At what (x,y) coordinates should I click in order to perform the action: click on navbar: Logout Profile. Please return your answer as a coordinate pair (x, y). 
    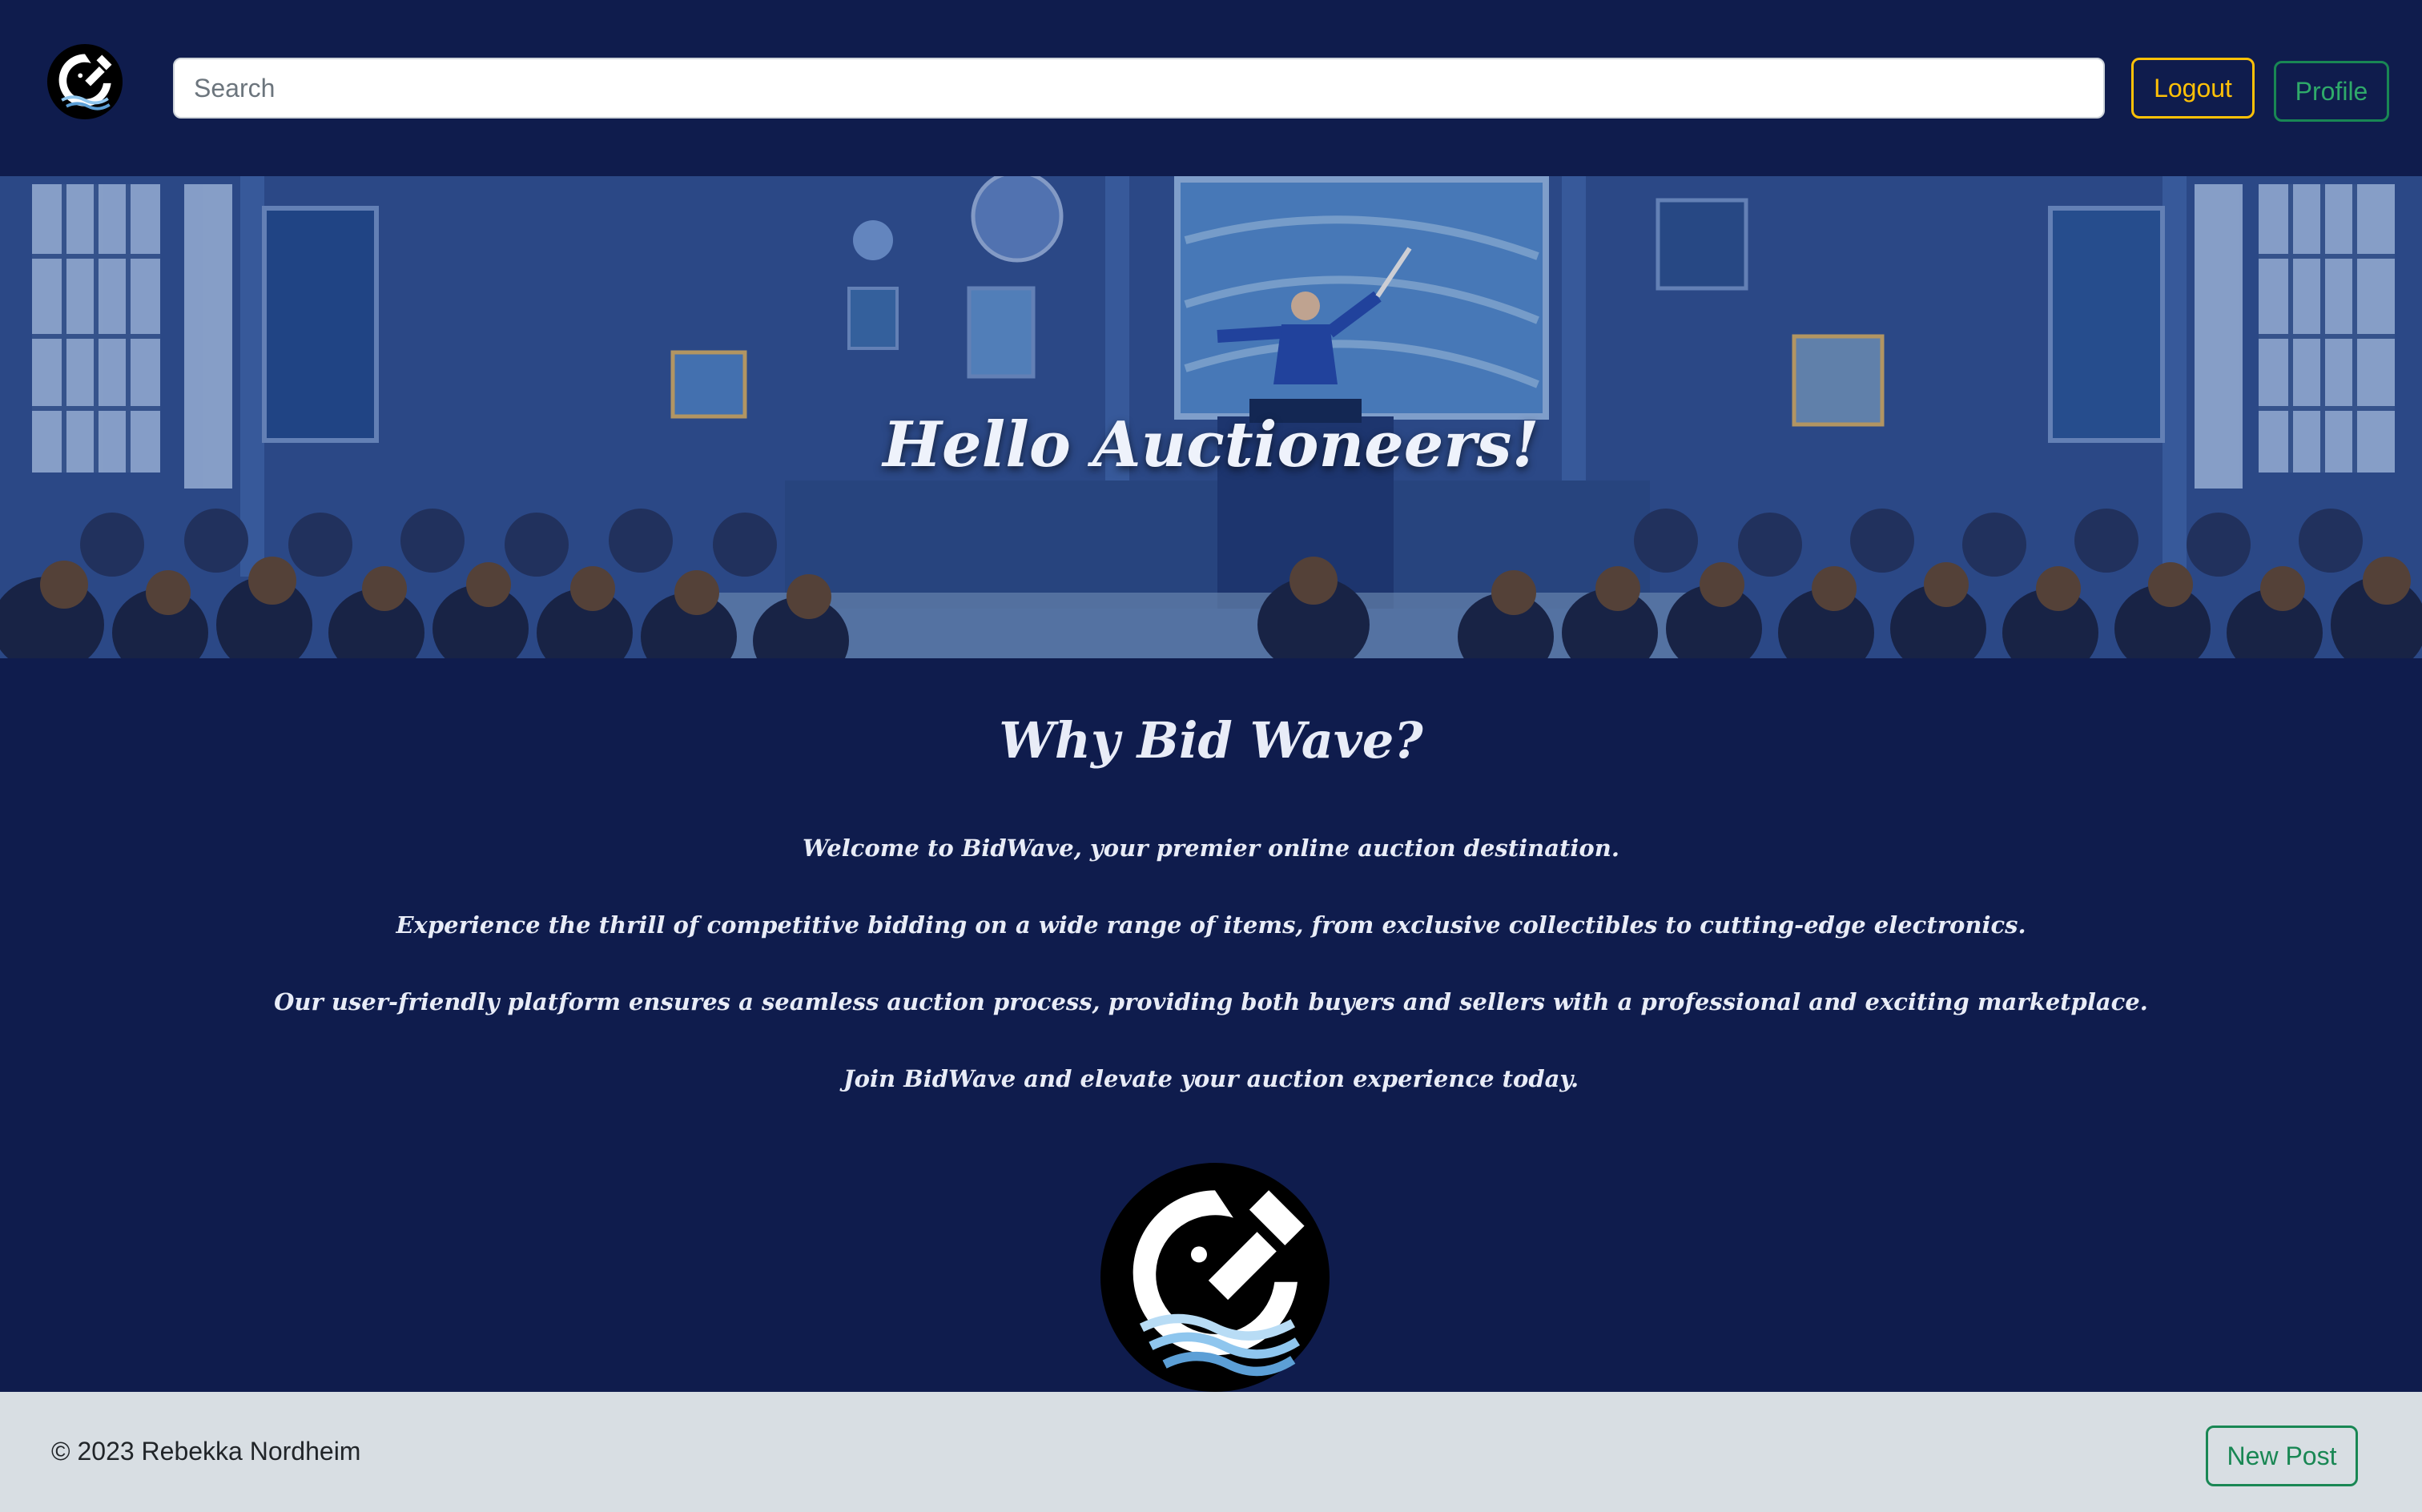
    Looking at the image, I should click on (1211, 88).